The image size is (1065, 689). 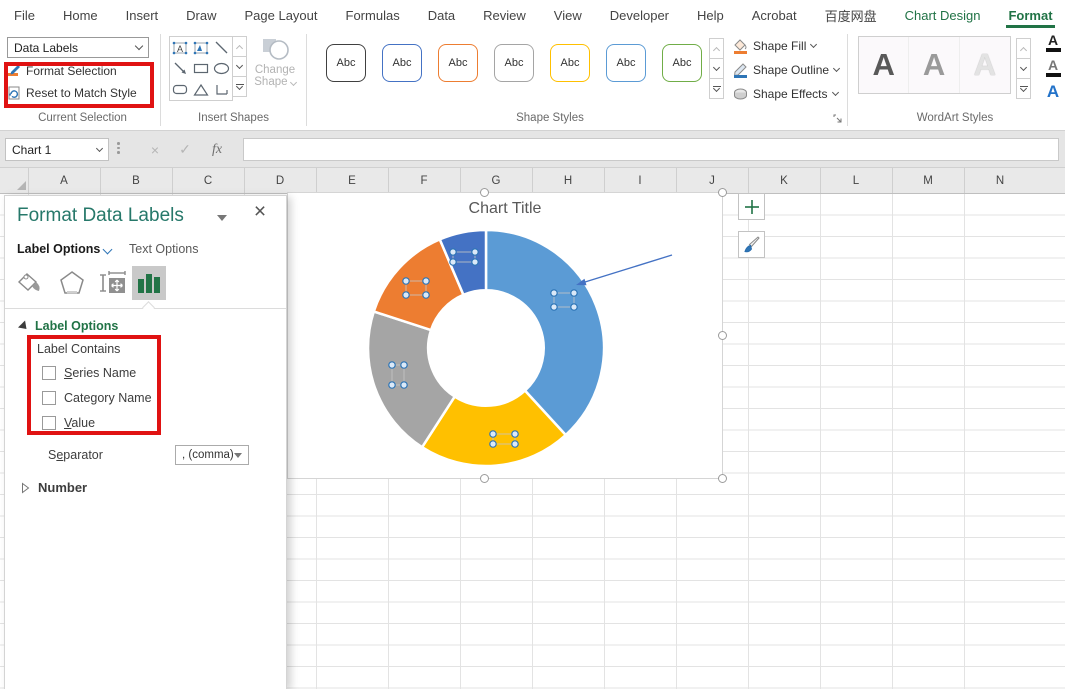 What do you see at coordinates (64, 181) in the screenshot?
I see `col-header-a: A` at bounding box center [64, 181].